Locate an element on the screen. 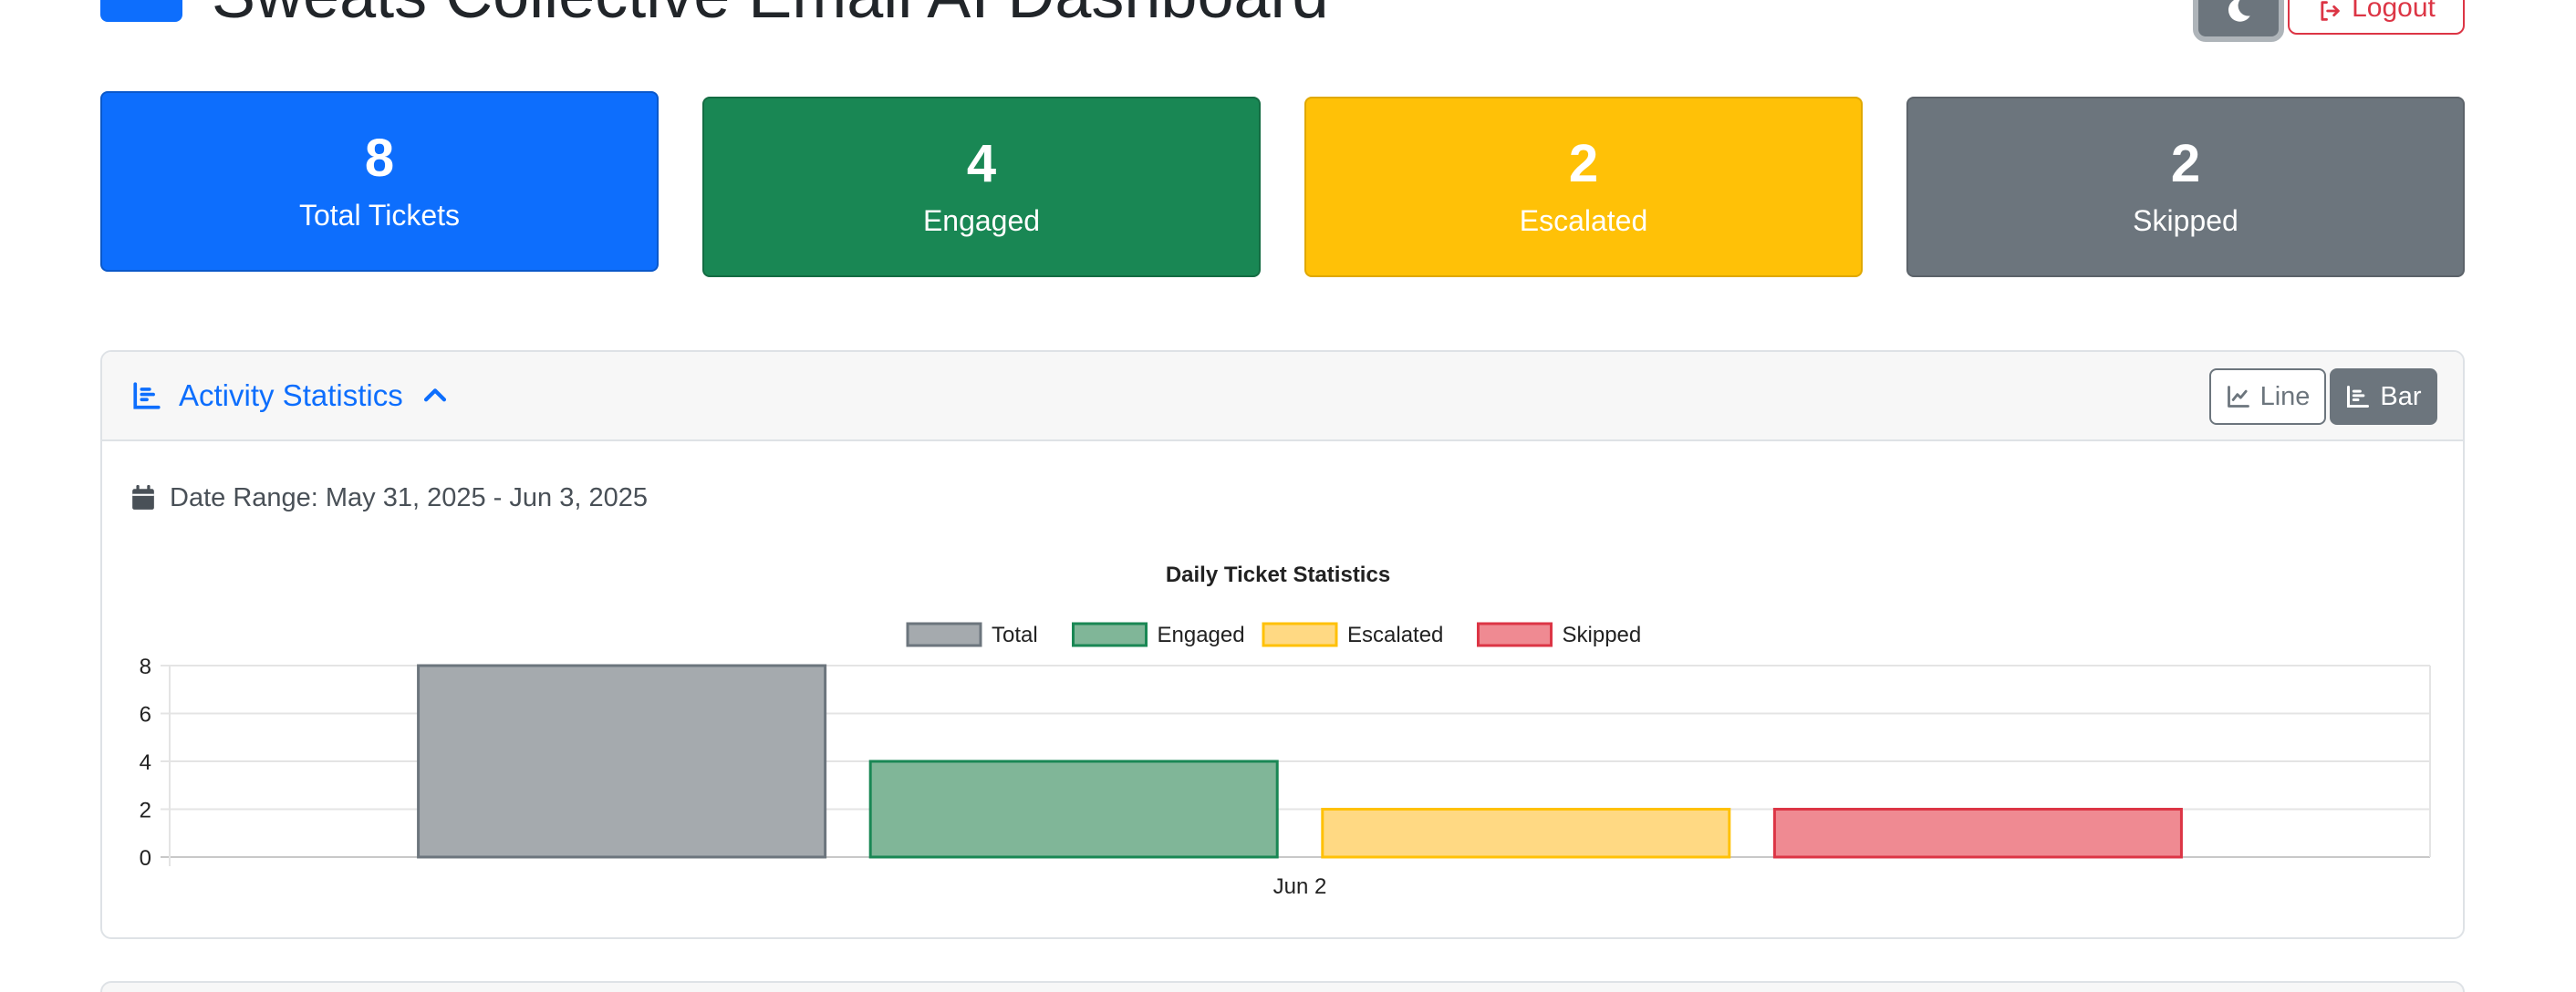 The height and width of the screenshot is (992, 2576). escalated-label: Escalated is located at coordinates (1583, 220).